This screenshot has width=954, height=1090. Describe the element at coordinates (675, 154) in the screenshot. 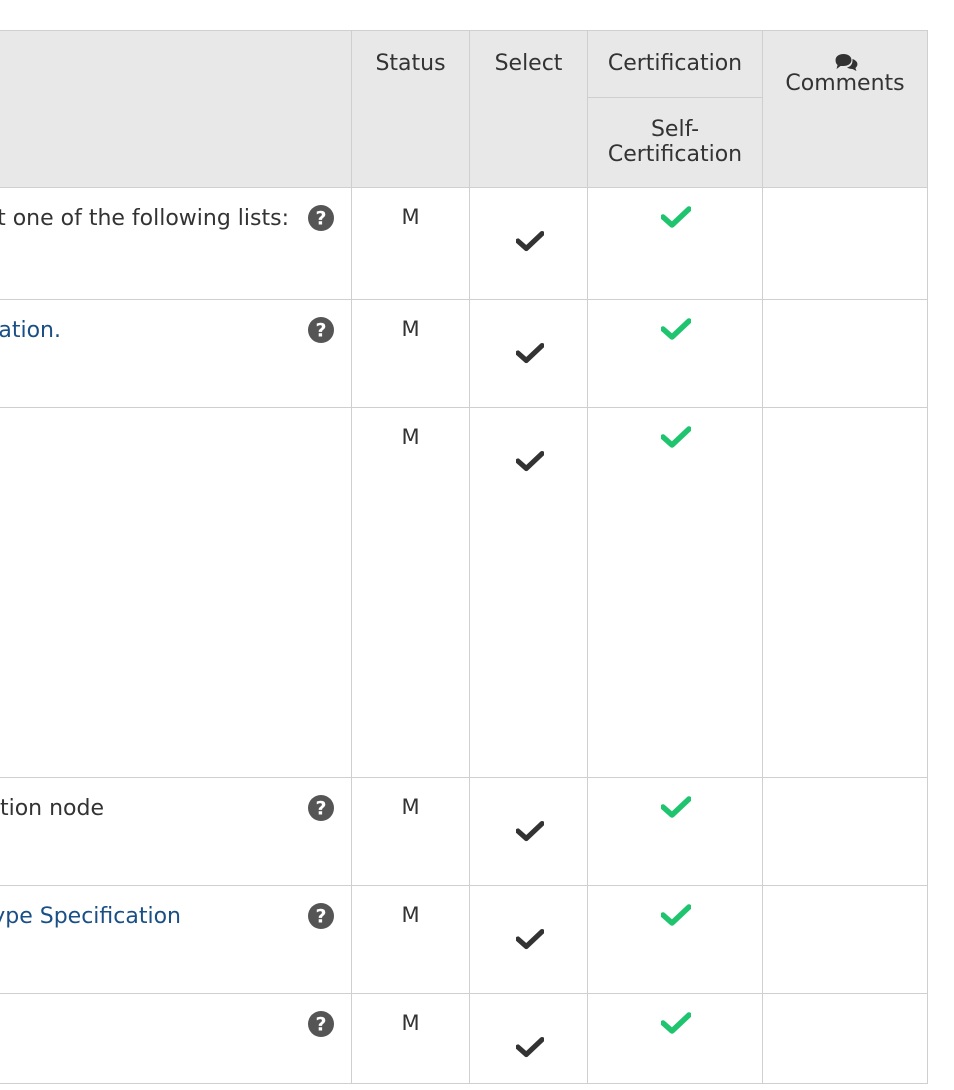

I see `self-cert-label-line2: Certification` at that location.